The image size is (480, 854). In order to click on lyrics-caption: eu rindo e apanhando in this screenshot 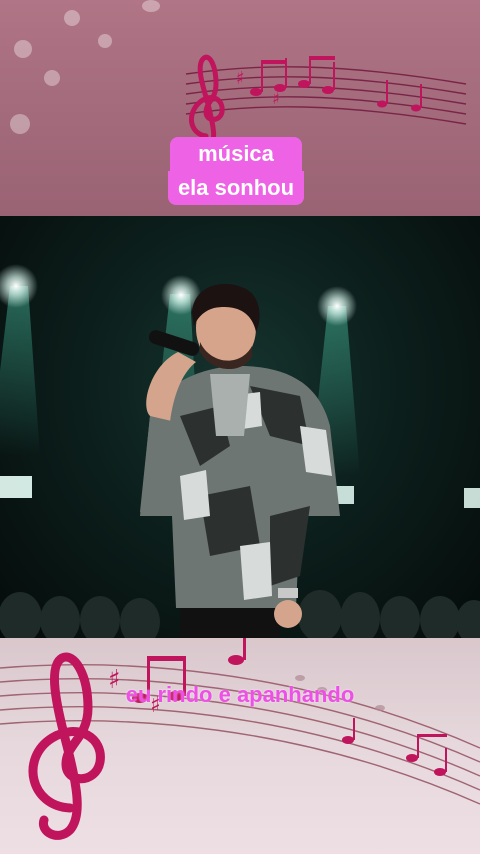, I will do `click(240, 694)`.